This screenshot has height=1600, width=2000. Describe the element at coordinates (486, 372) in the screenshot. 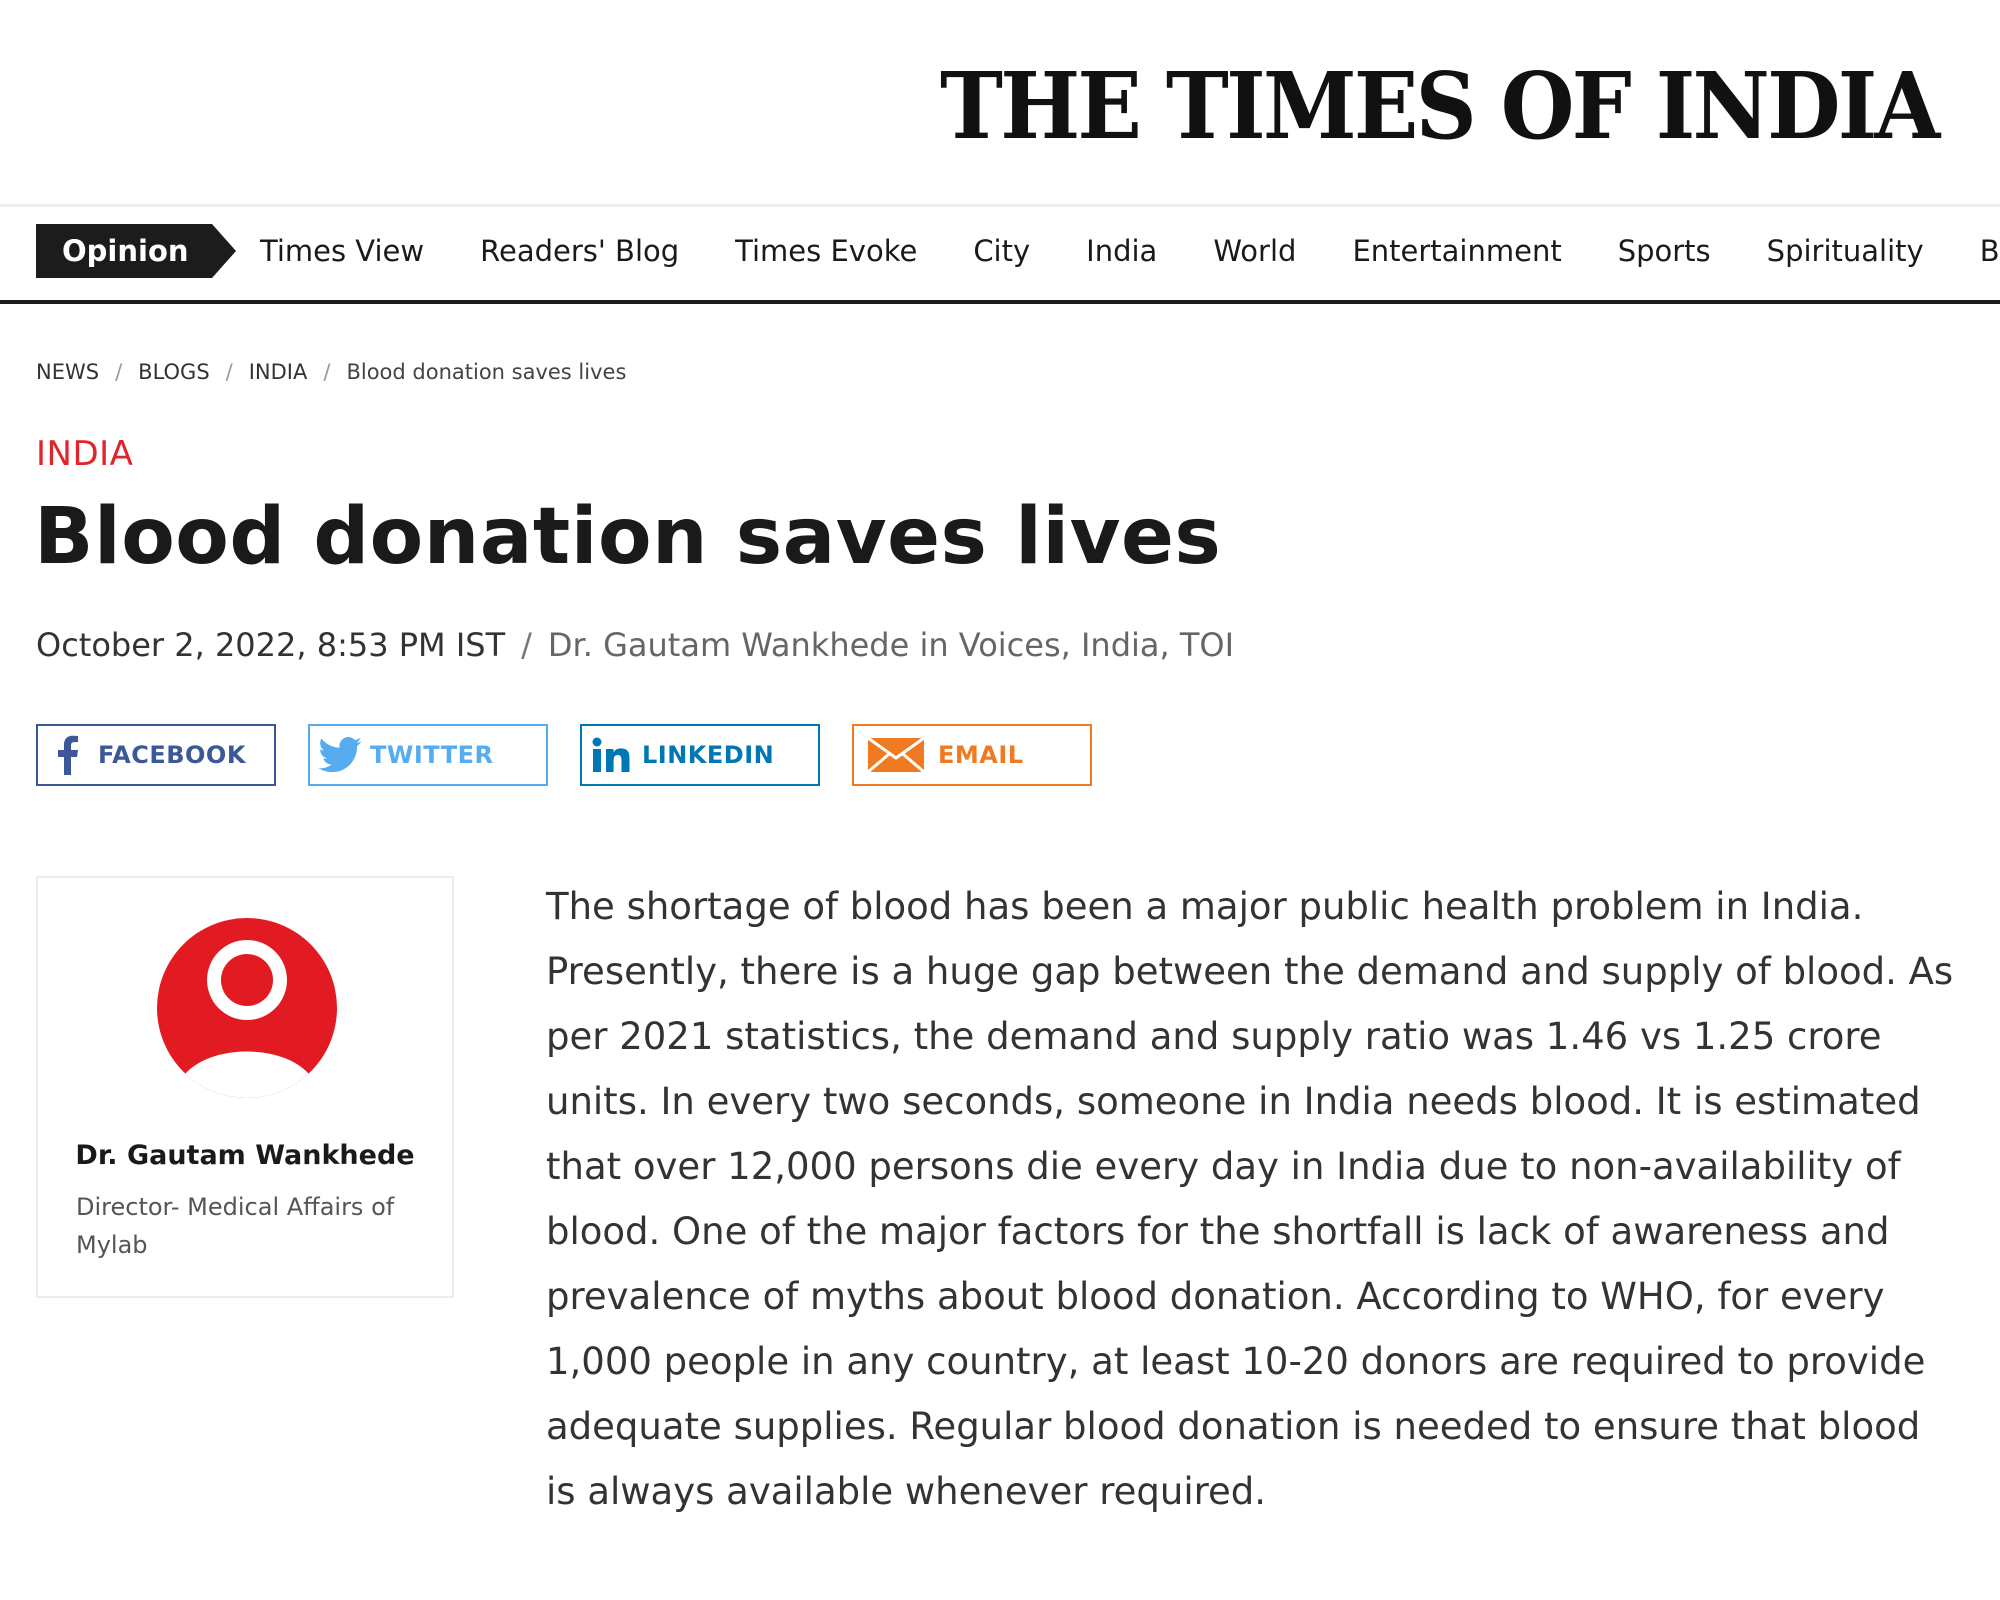

I see `breadcrumb-current: Blood donation saves lives` at that location.